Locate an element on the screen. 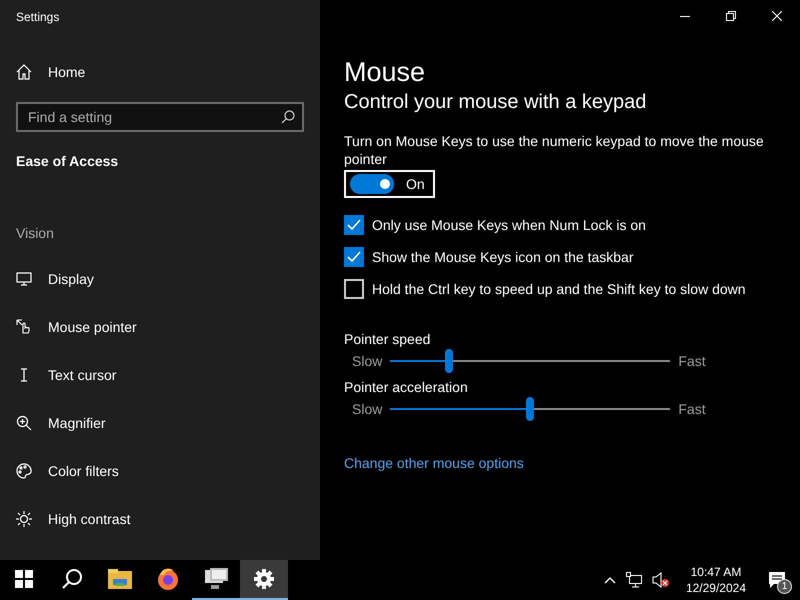 The width and height of the screenshot is (800, 600). sidebar-item: Magnifier is located at coordinates (160, 423).